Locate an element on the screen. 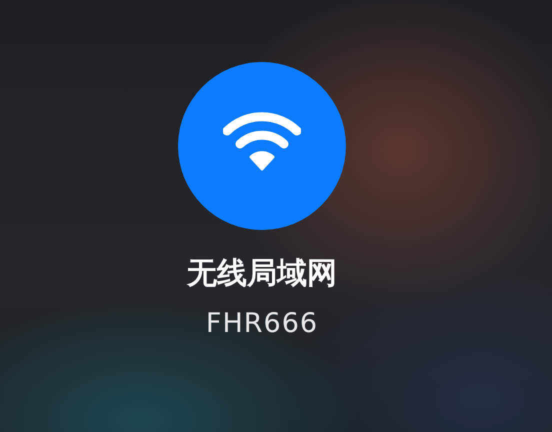  wifi-icon is located at coordinates (262, 141).